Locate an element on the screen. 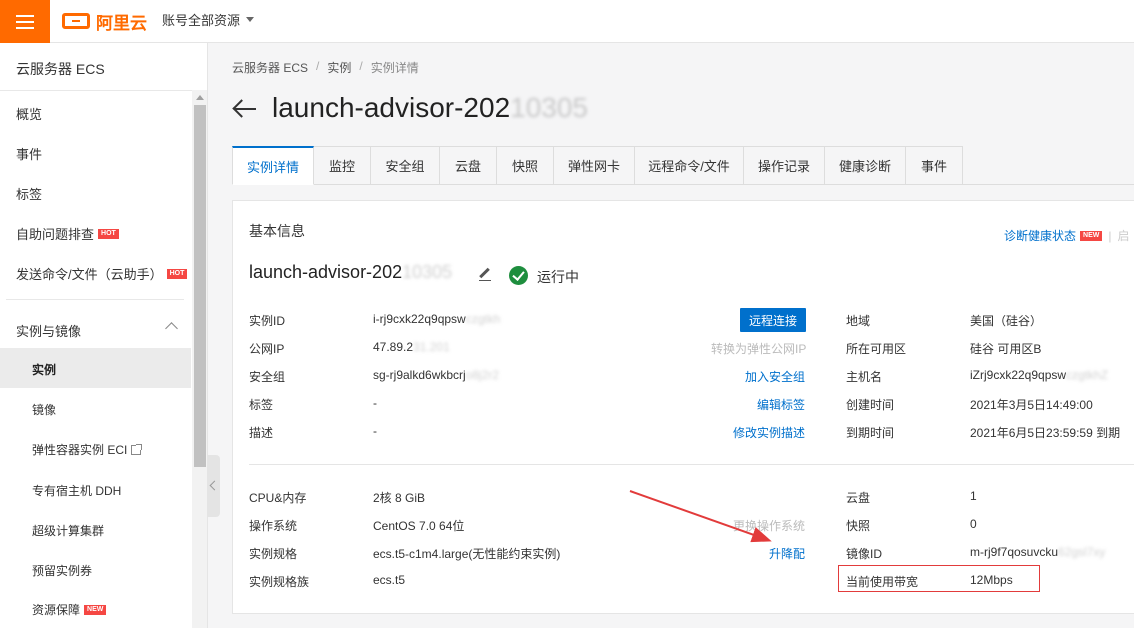  annotation-arrow is located at coordinates (700, 516).